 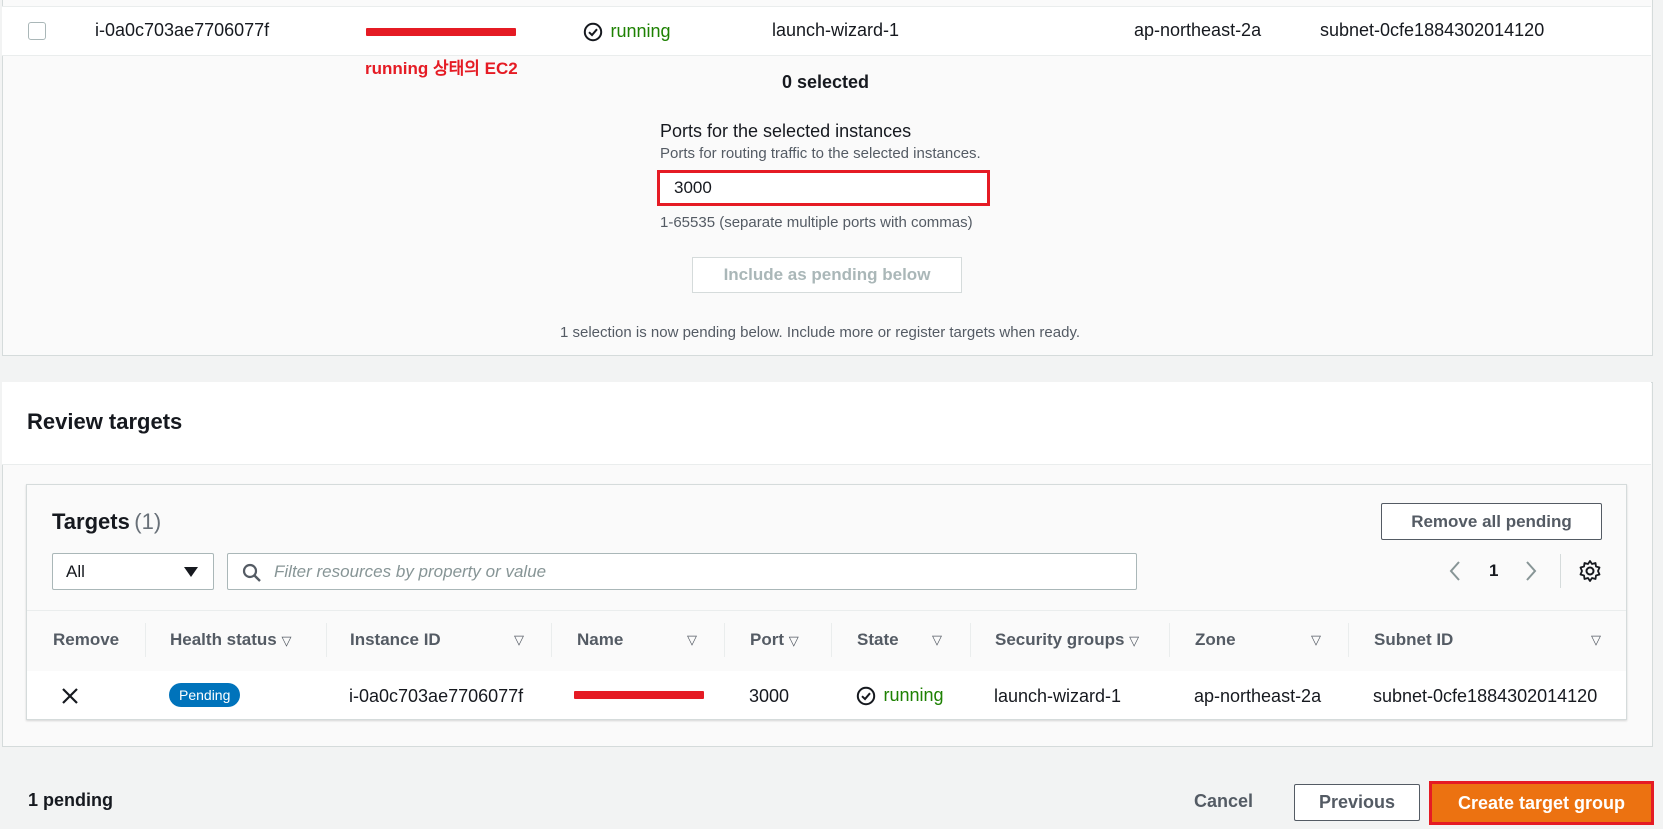 I want to click on filter-select-value: All, so click(x=75, y=571).